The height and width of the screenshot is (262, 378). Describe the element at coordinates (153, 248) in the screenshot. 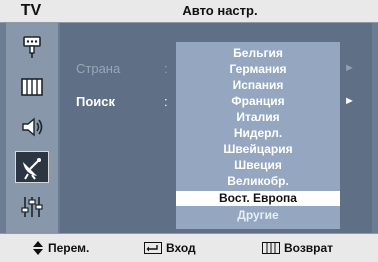

I see `enter-icon` at that location.